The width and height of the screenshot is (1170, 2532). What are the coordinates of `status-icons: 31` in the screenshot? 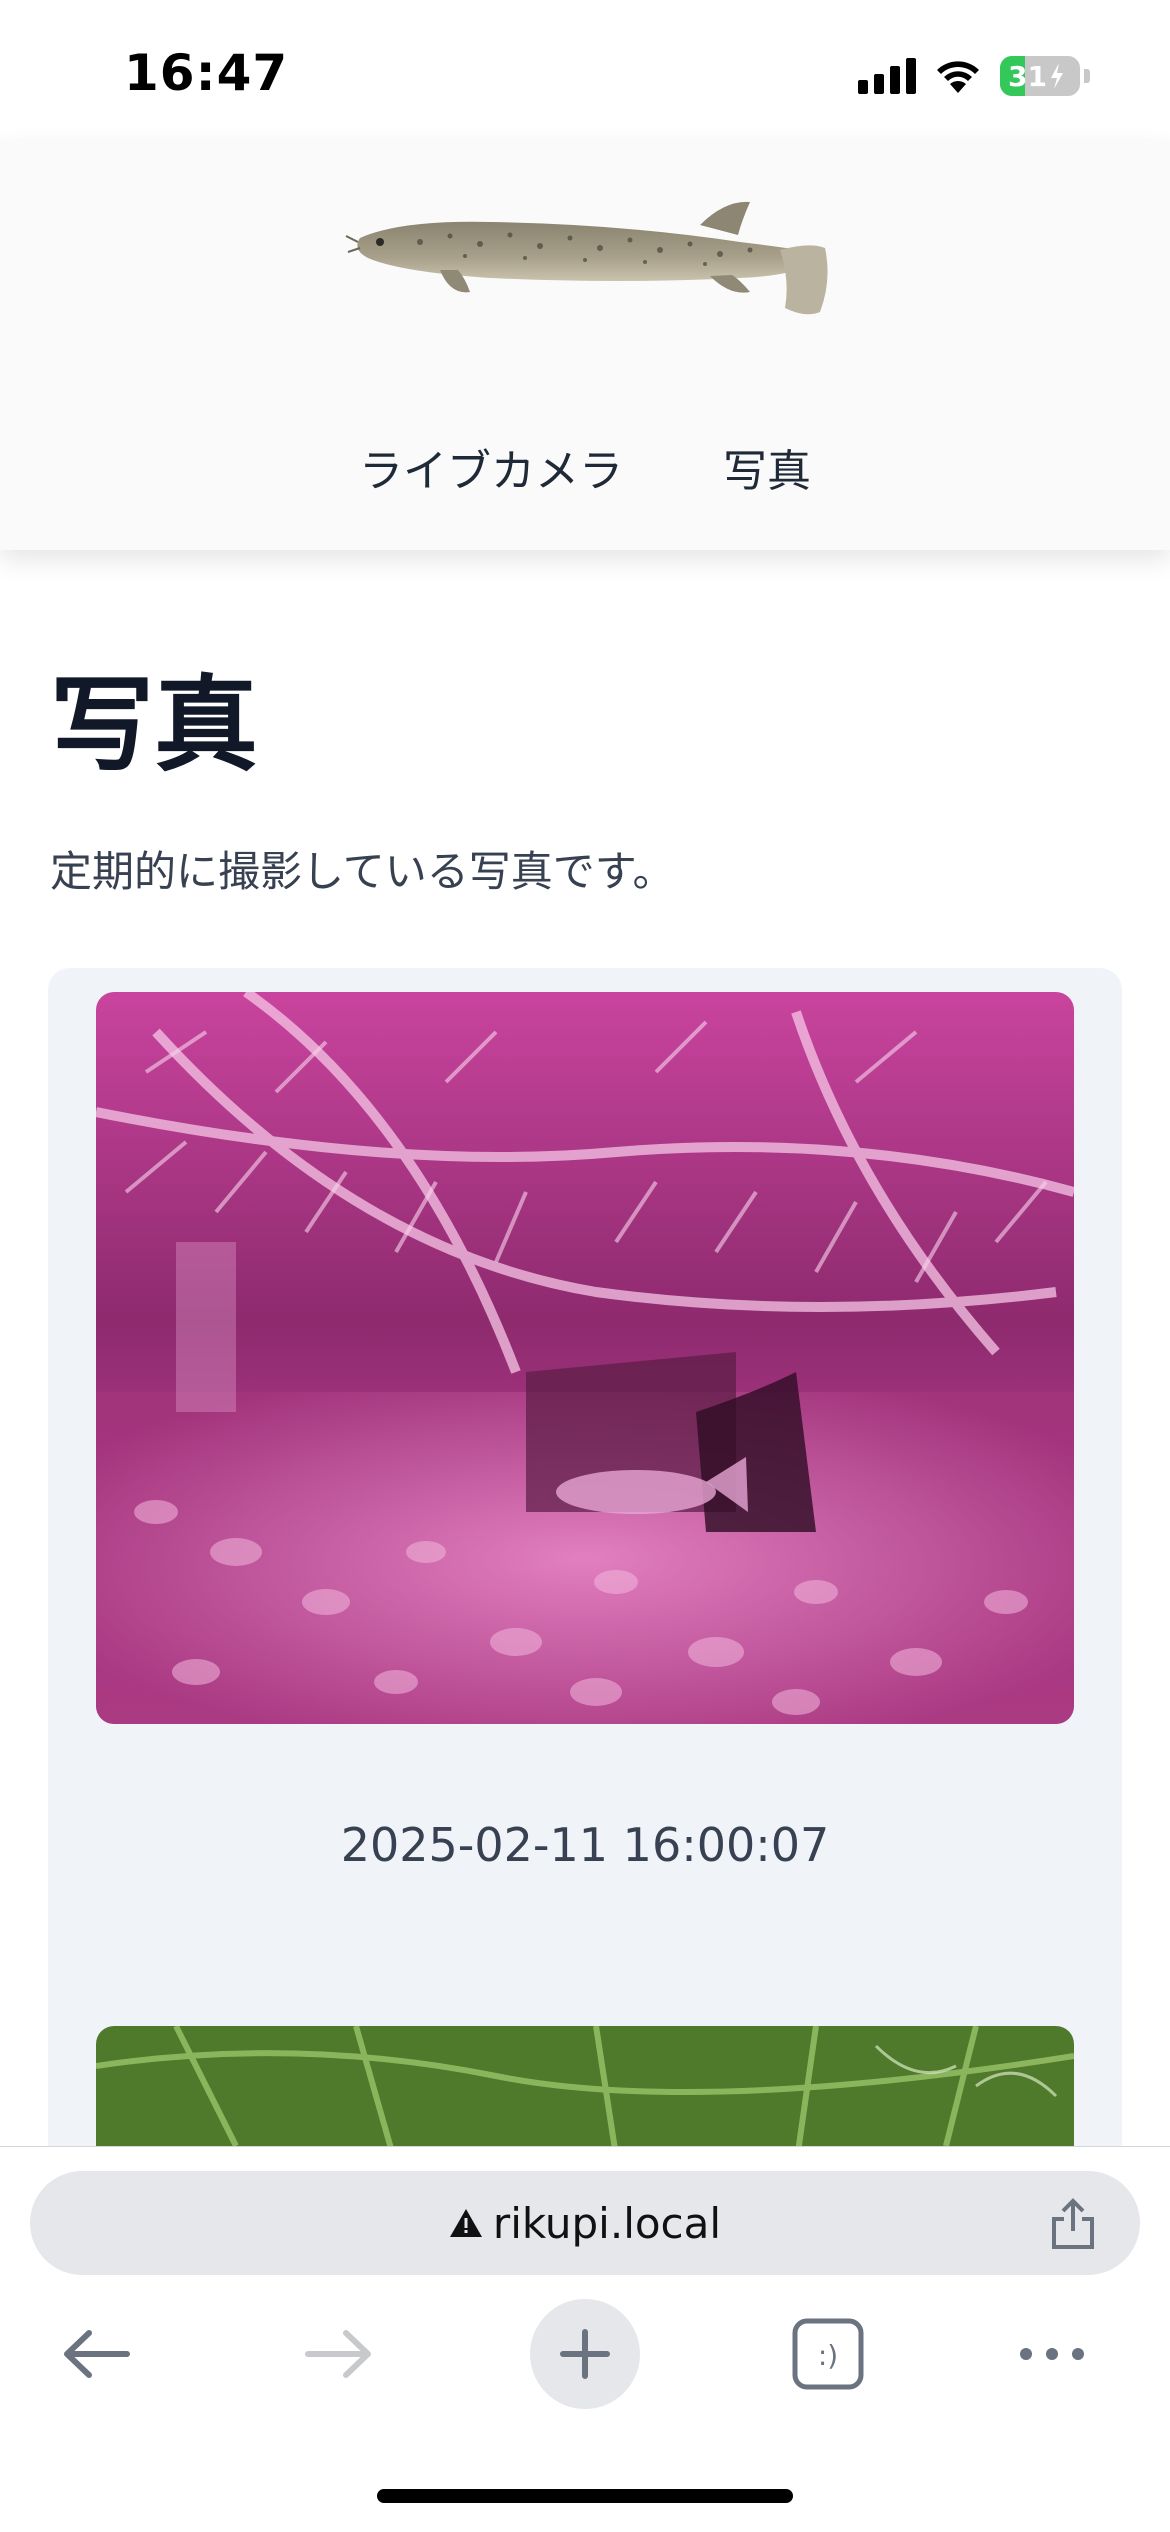 It's located at (974, 76).